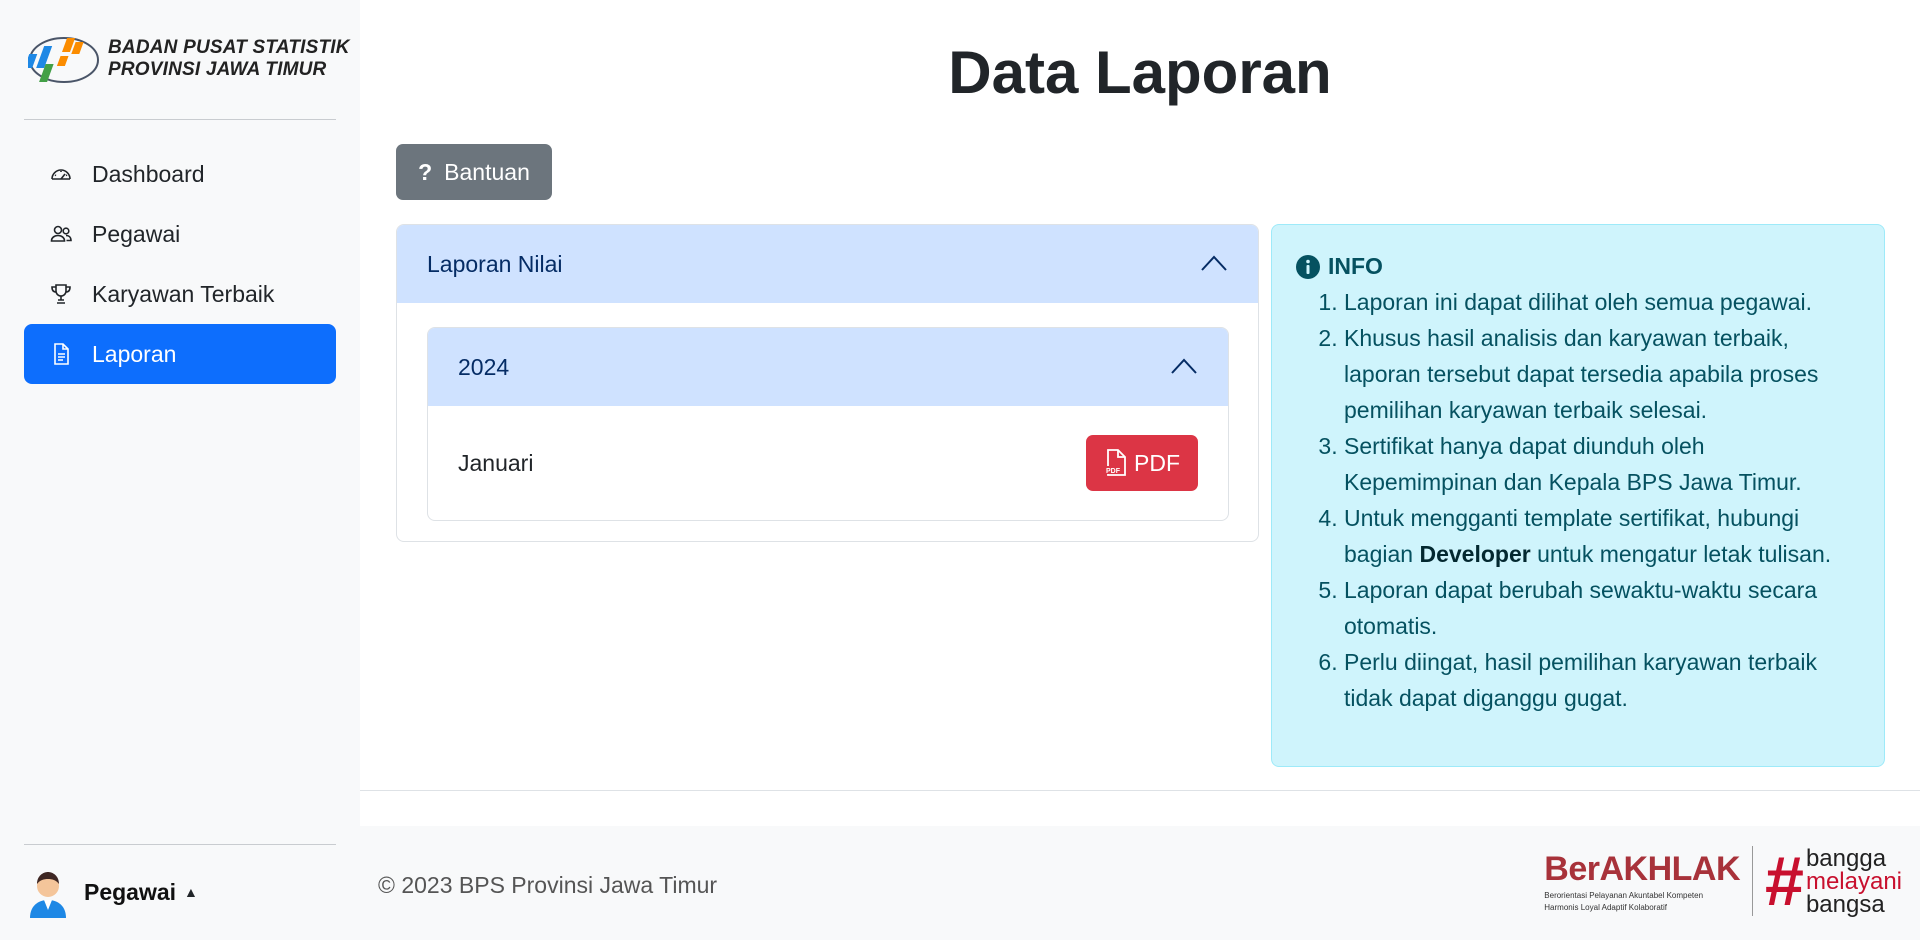 This screenshot has width=1920, height=940. What do you see at coordinates (1475, 554) in the screenshot?
I see `info-item-bold: Developer` at bounding box center [1475, 554].